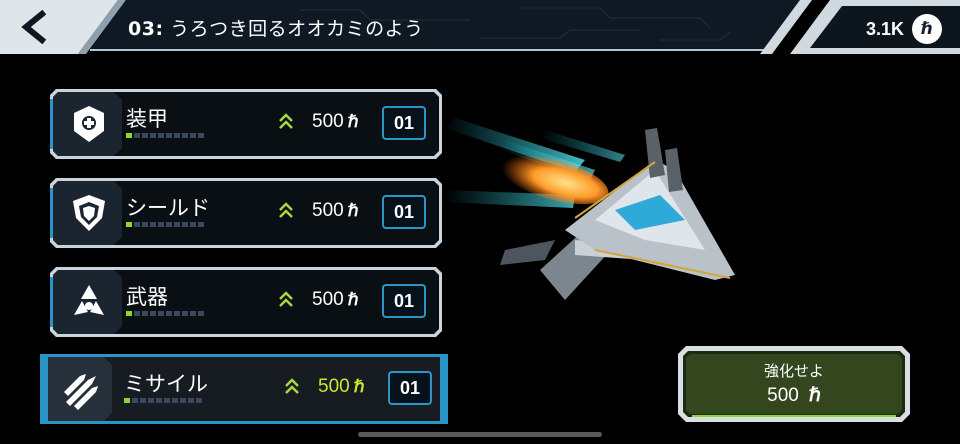 This screenshot has width=960, height=444. I want to click on armor-icon, so click(89, 124).